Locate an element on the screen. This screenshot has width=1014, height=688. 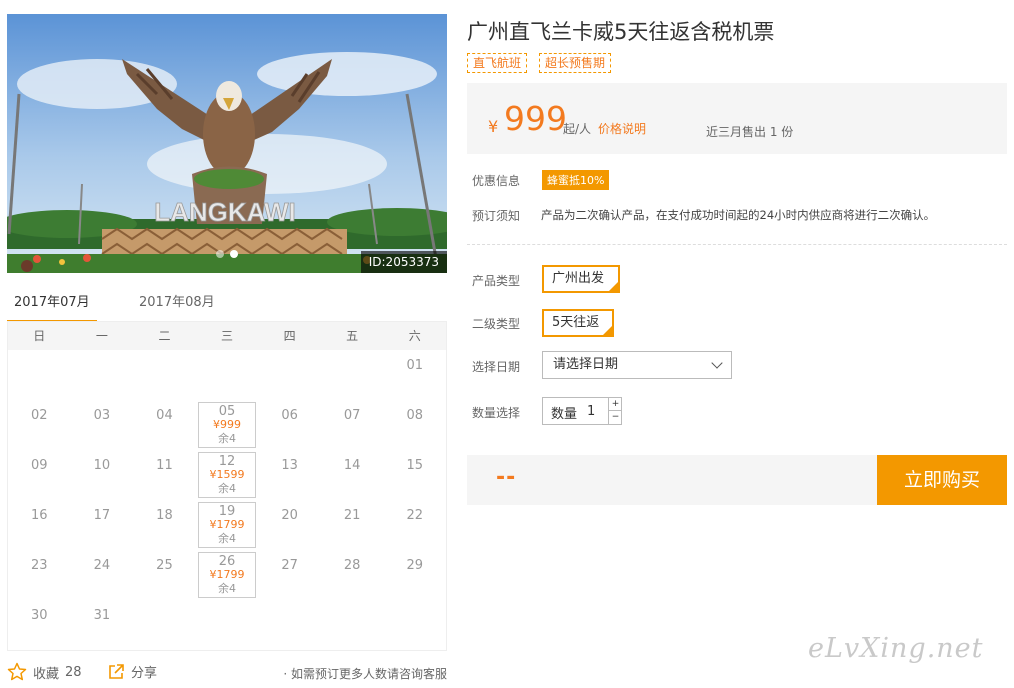
calendar-day-cell: 09 is located at coordinates (39, 475).